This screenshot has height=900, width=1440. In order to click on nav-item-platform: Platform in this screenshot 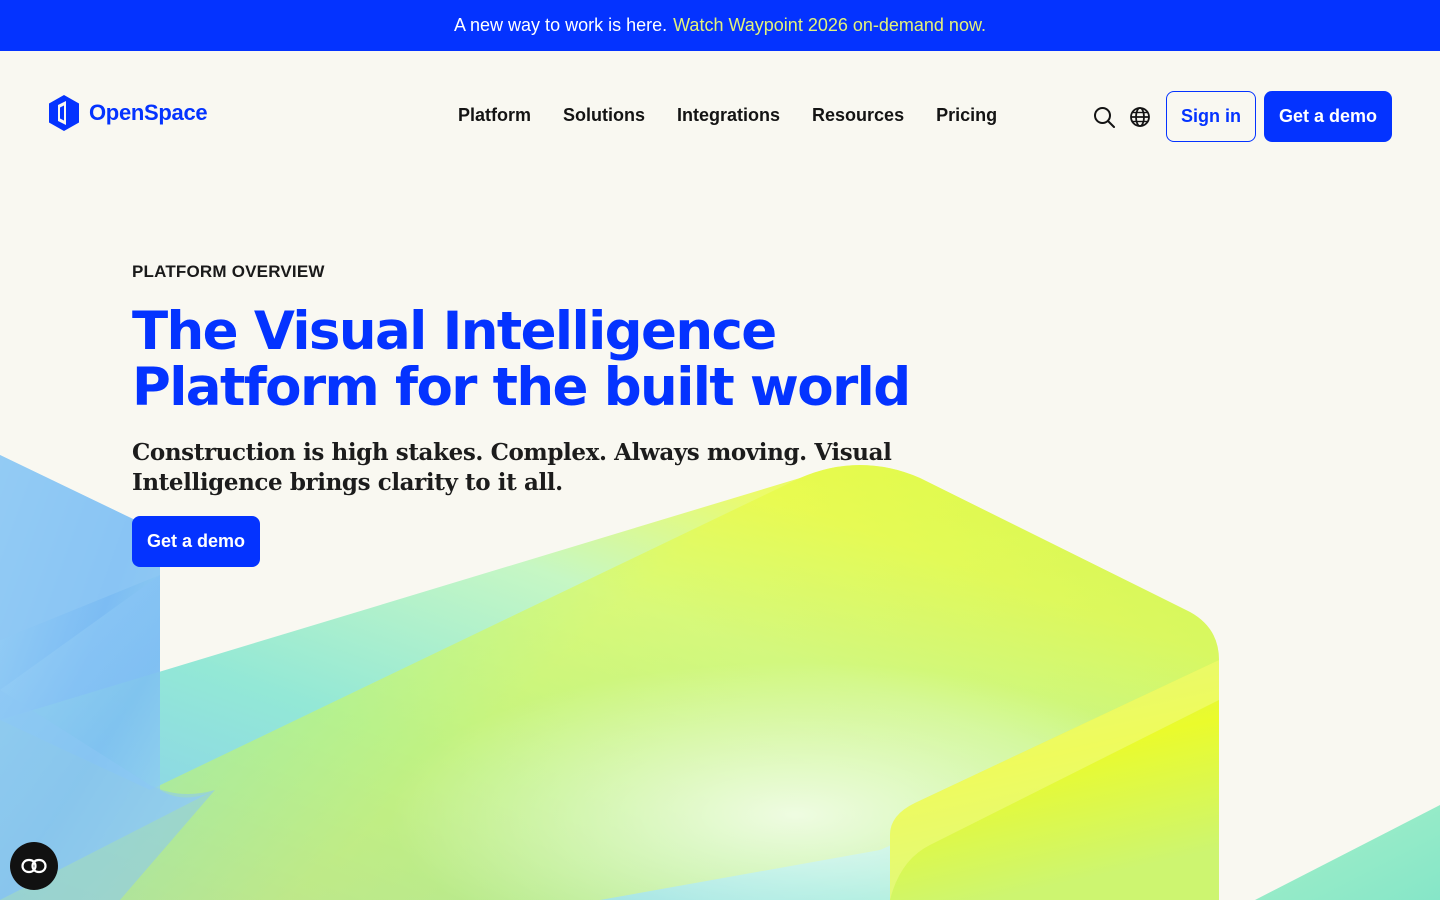, I will do `click(494, 115)`.